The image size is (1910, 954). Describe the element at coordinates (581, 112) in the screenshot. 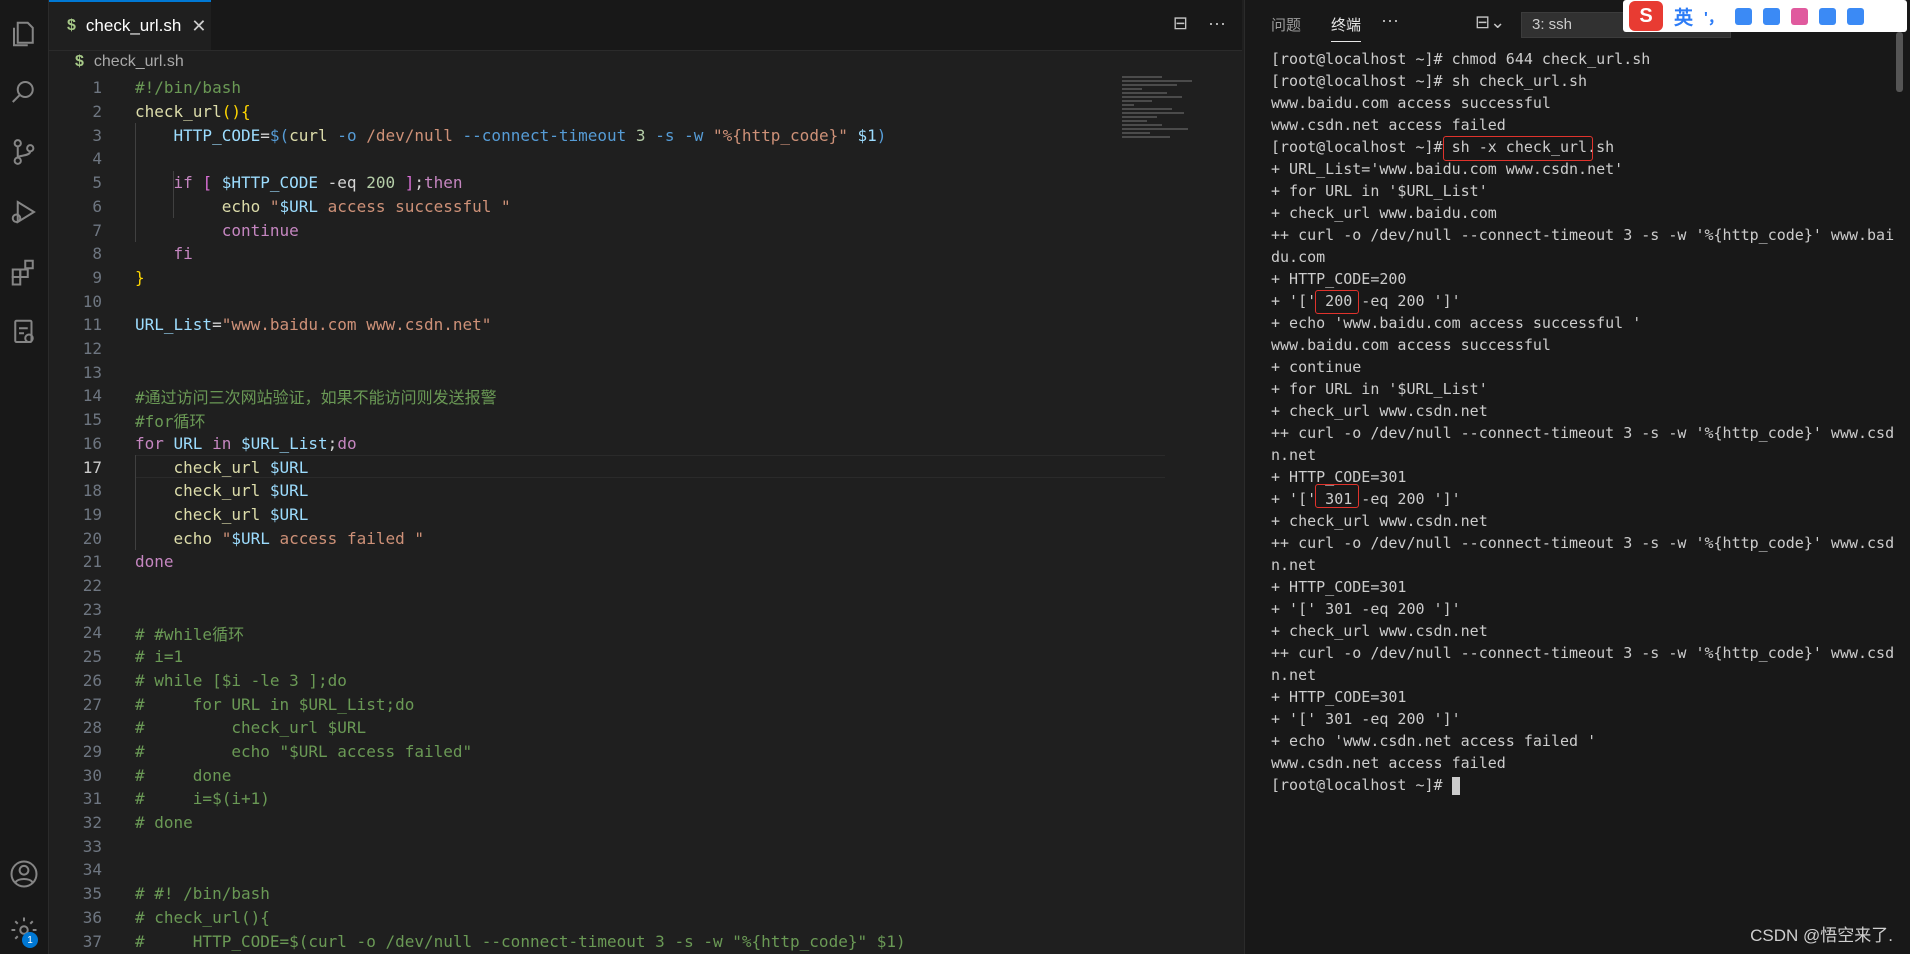

I see `code-line: 2 check_url(){` at that location.